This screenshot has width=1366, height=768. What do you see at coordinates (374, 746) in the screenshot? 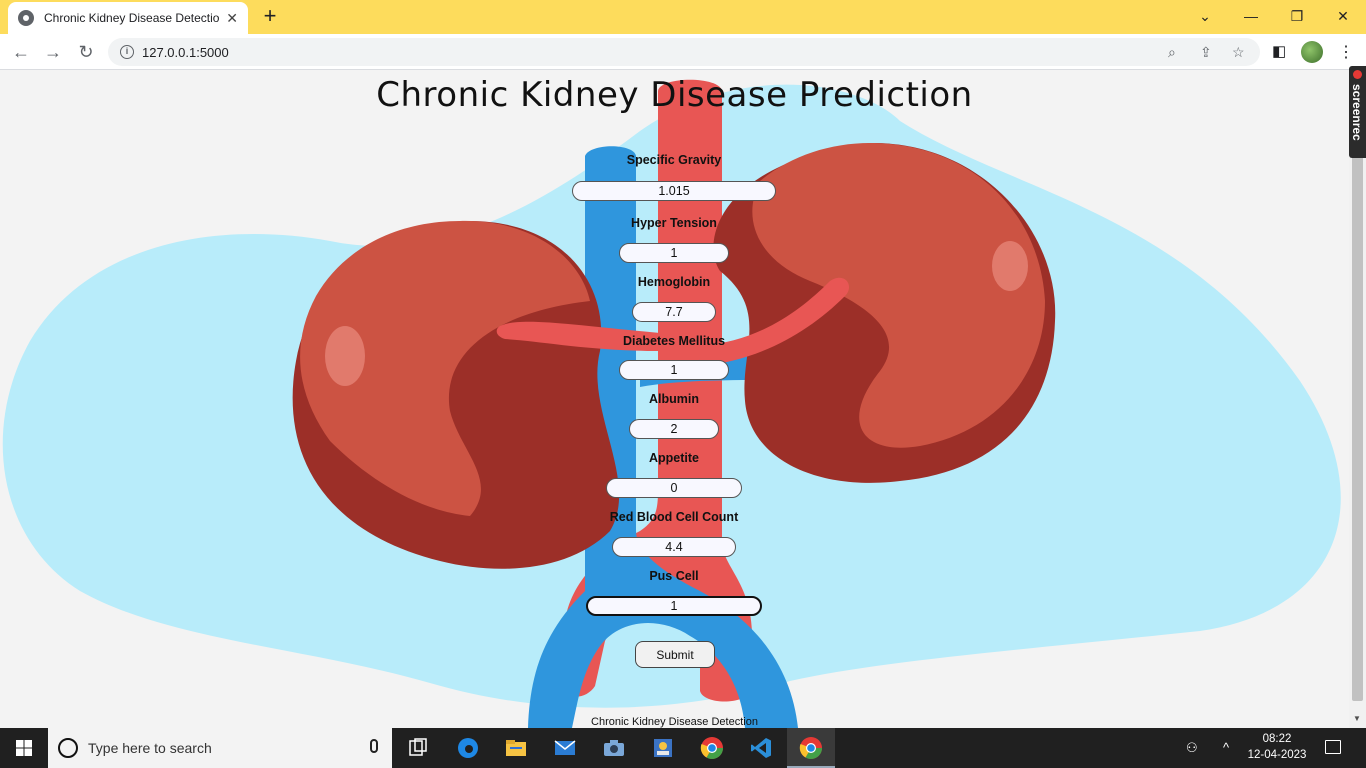
I see `microphone-icon` at bounding box center [374, 746].